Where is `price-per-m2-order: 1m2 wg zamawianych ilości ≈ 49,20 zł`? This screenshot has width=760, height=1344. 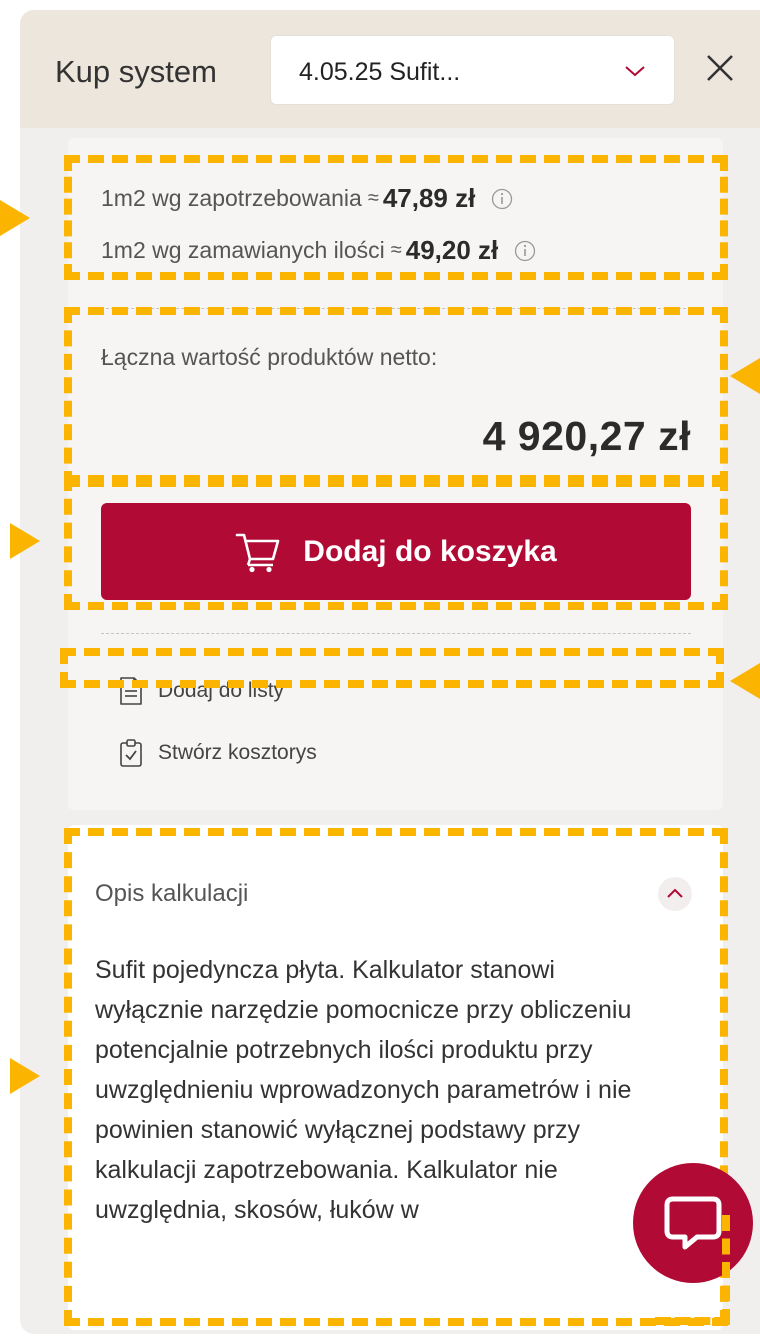
price-per-m2-order: 1m2 wg zamawianych ilości ≈ 49,20 zł is located at coordinates (318, 250).